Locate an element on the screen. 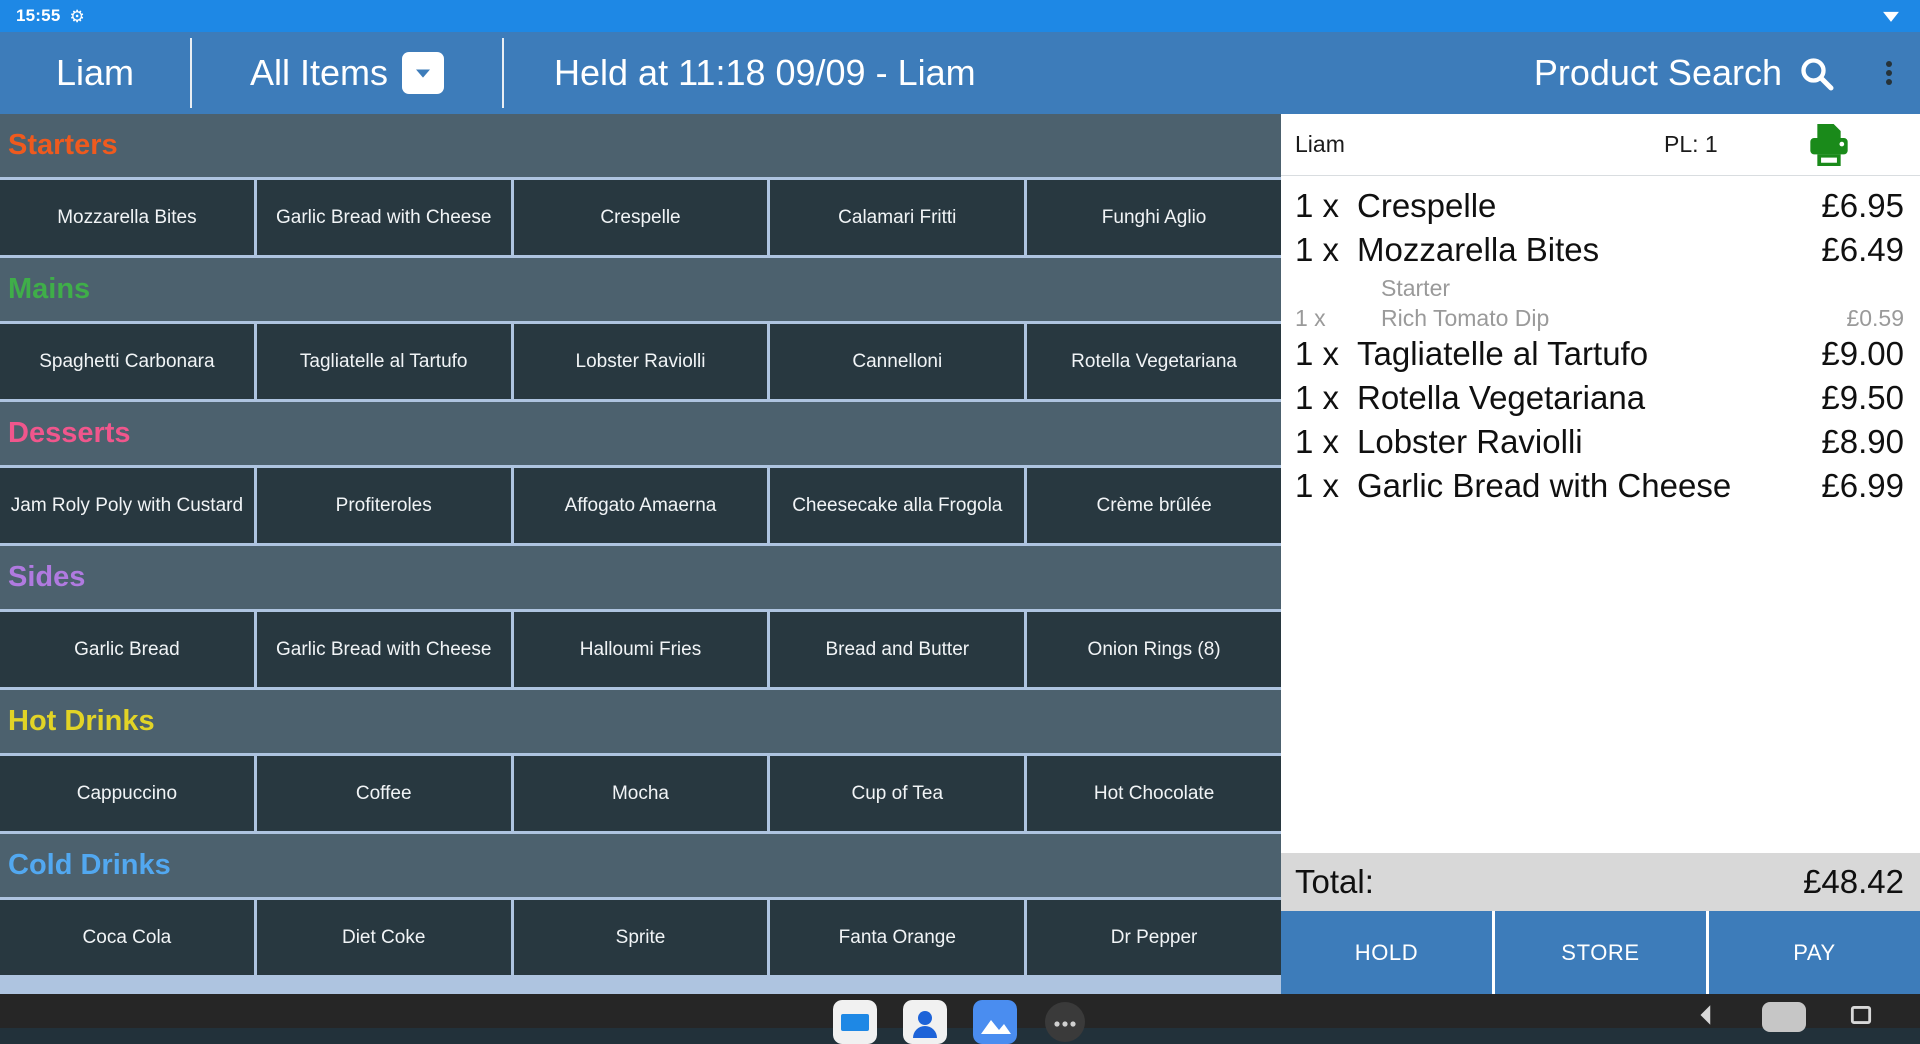 The image size is (1920, 1044). product-tile: Jam Roly Poly with Custard is located at coordinates (127, 505).